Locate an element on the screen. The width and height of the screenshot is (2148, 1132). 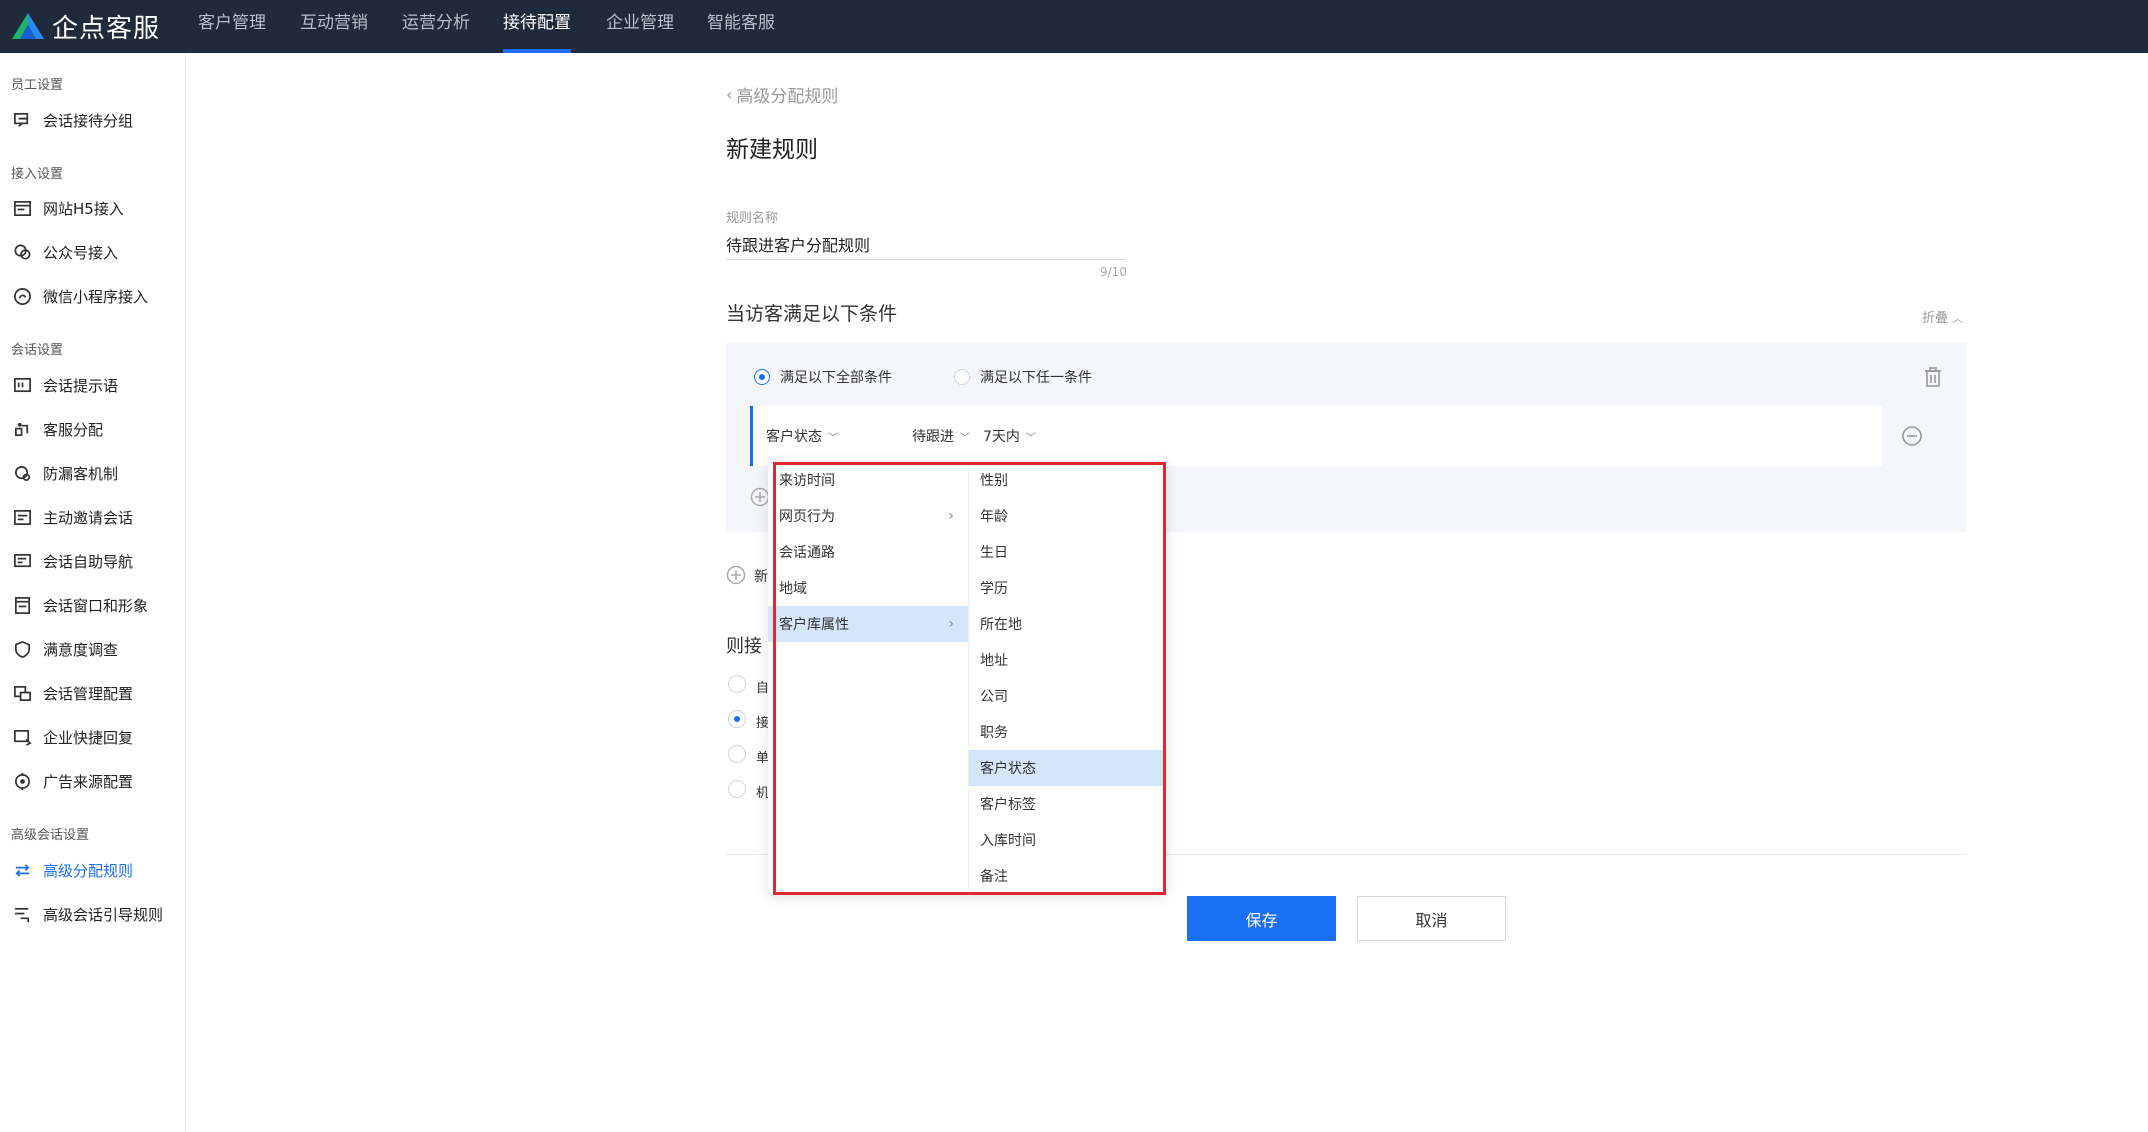
sidebar-item-invite: 主动邀请会话 is located at coordinates (72, 517).